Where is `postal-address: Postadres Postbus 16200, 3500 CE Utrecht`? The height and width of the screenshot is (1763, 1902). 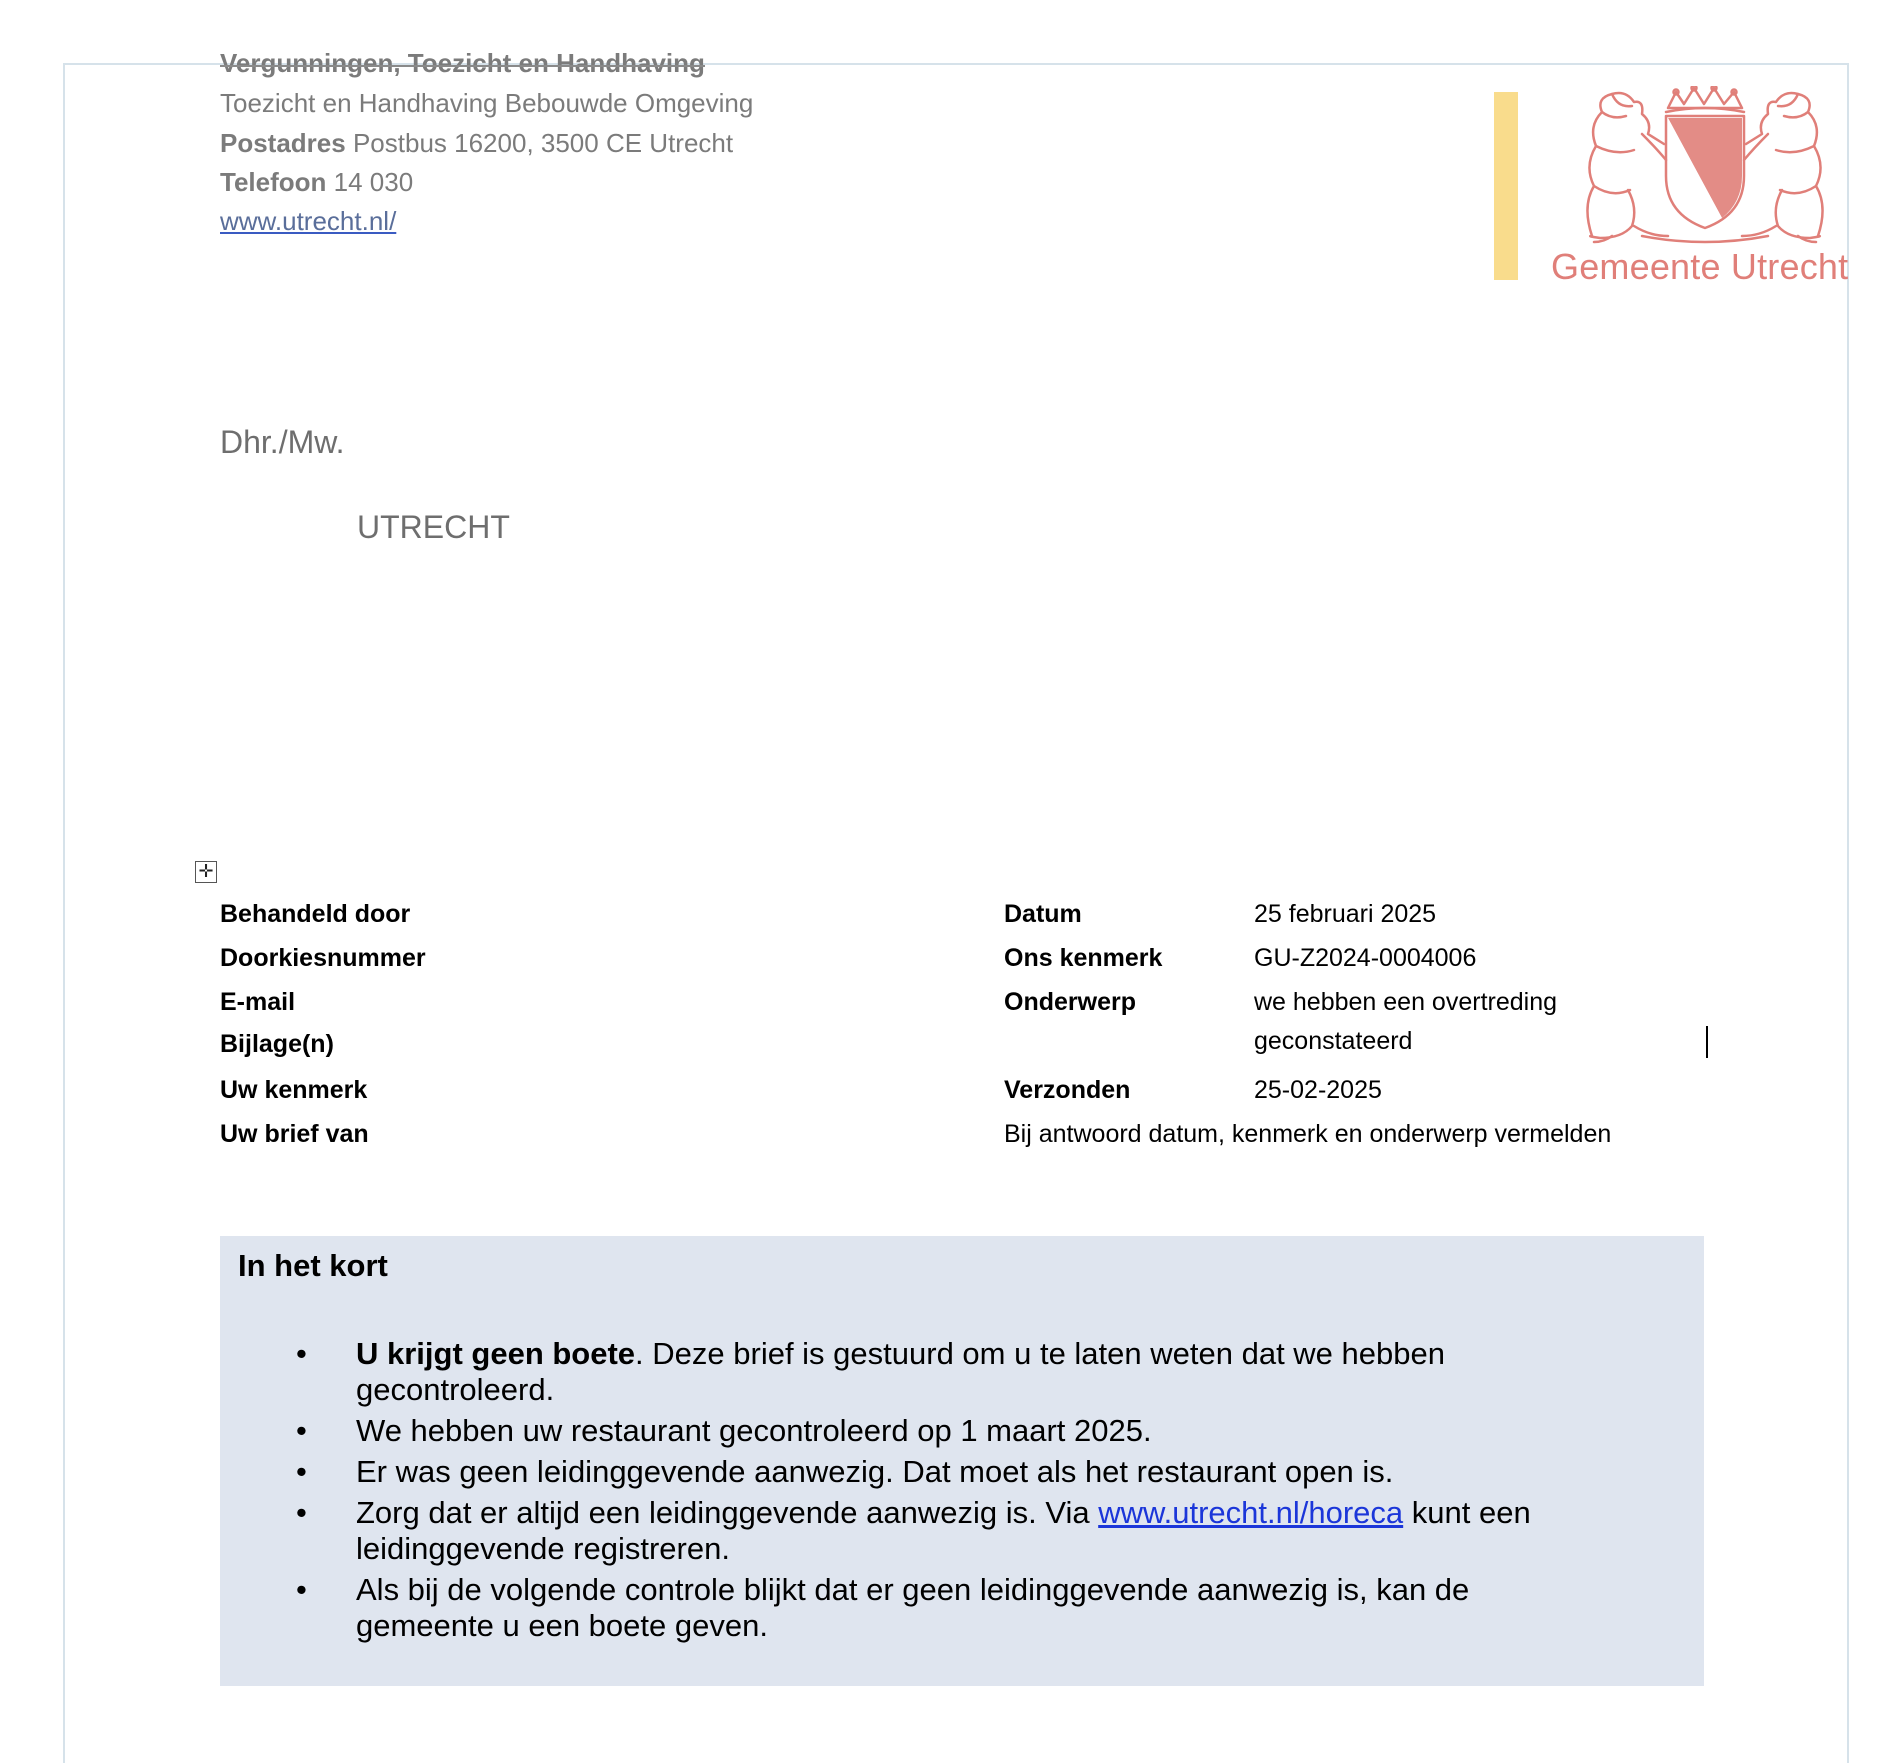
postal-address: Postadres Postbus 16200, 3500 CE Utrecht is located at coordinates (476, 143).